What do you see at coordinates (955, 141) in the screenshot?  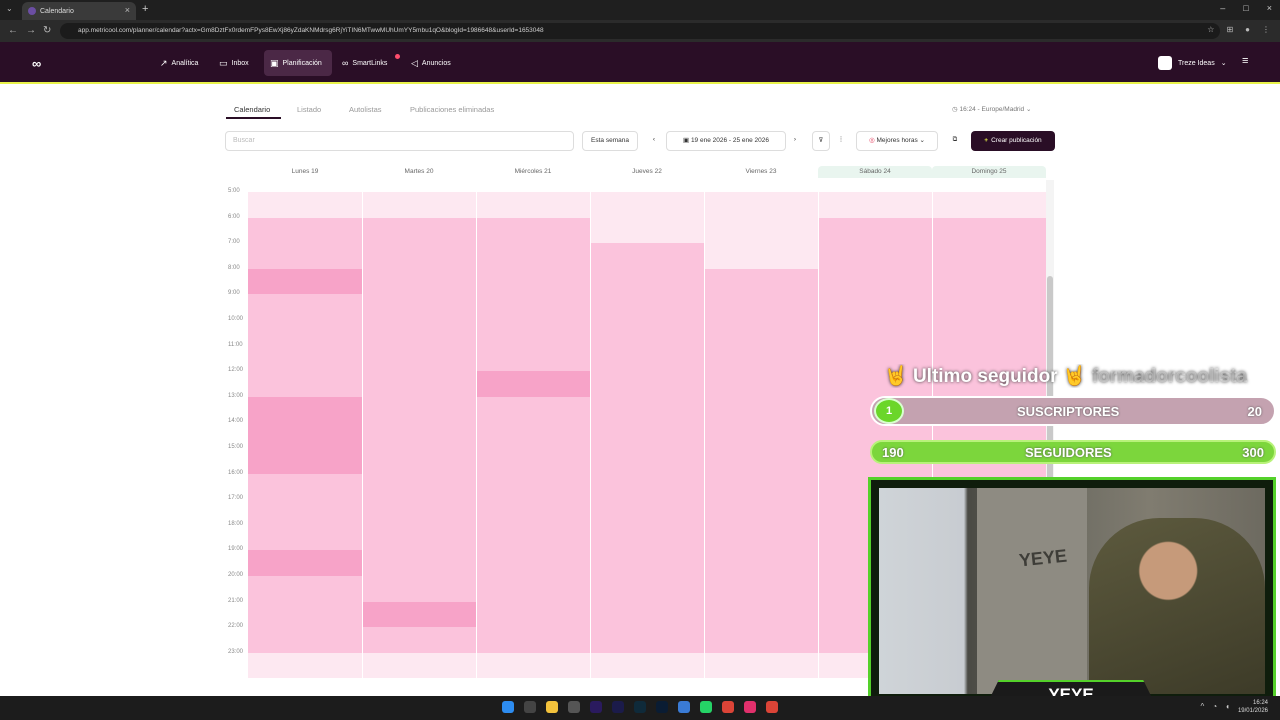 I see `view-toggle-icon: ⧉` at bounding box center [955, 141].